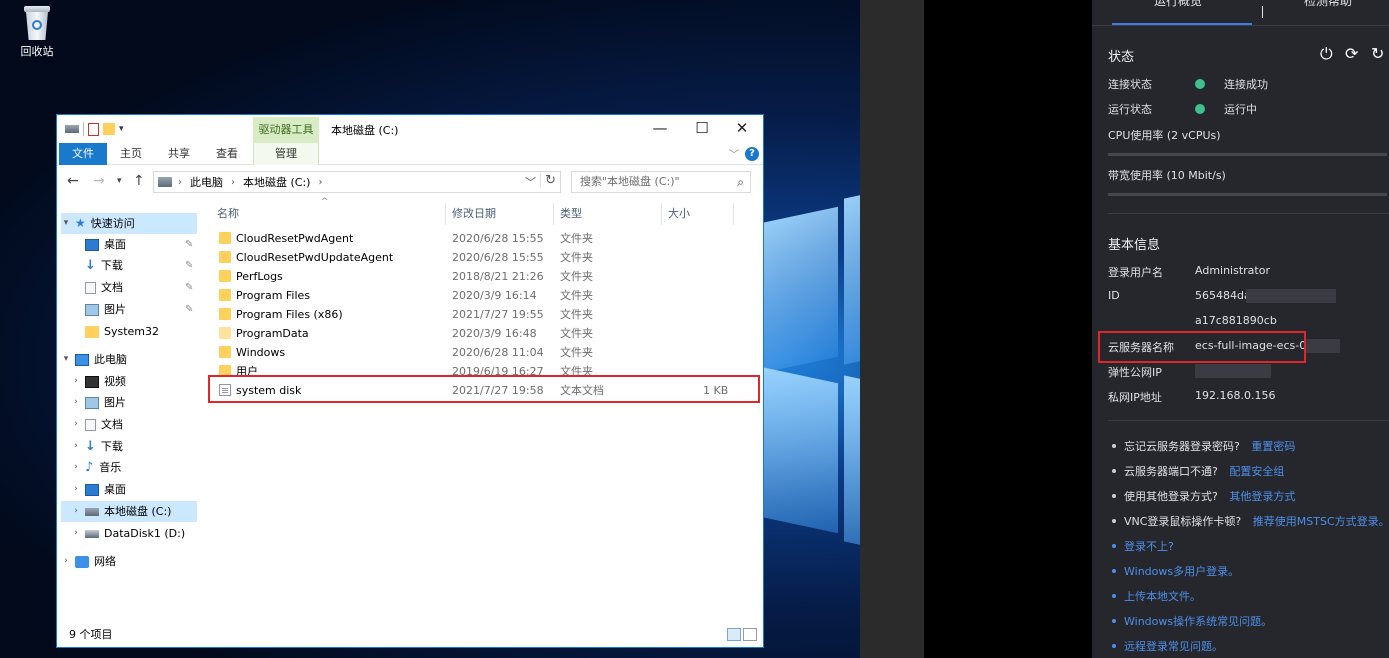 The height and width of the screenshot is (658, 1389). What do you see at coordinates (734, 153) in the screenshot?
I see `expand-ribbon-icon: ﹀` at bounding box center [734, 153].